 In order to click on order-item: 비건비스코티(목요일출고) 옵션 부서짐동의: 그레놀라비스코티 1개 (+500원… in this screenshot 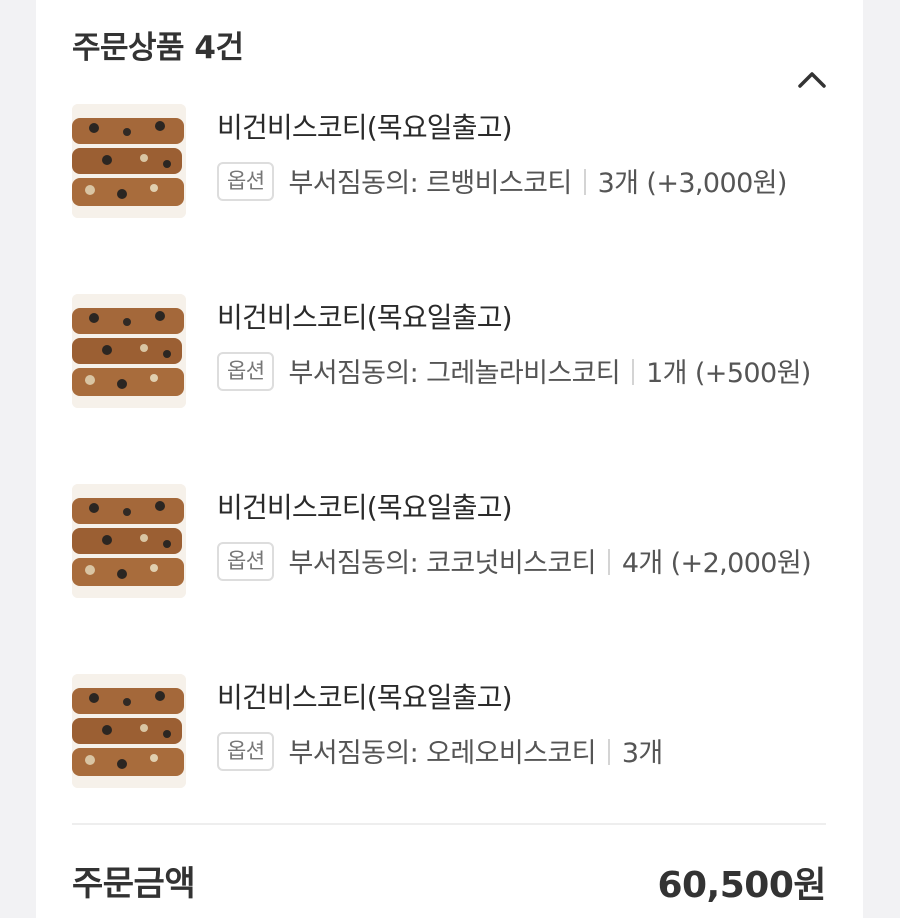, I will do `click(452, 369)`.